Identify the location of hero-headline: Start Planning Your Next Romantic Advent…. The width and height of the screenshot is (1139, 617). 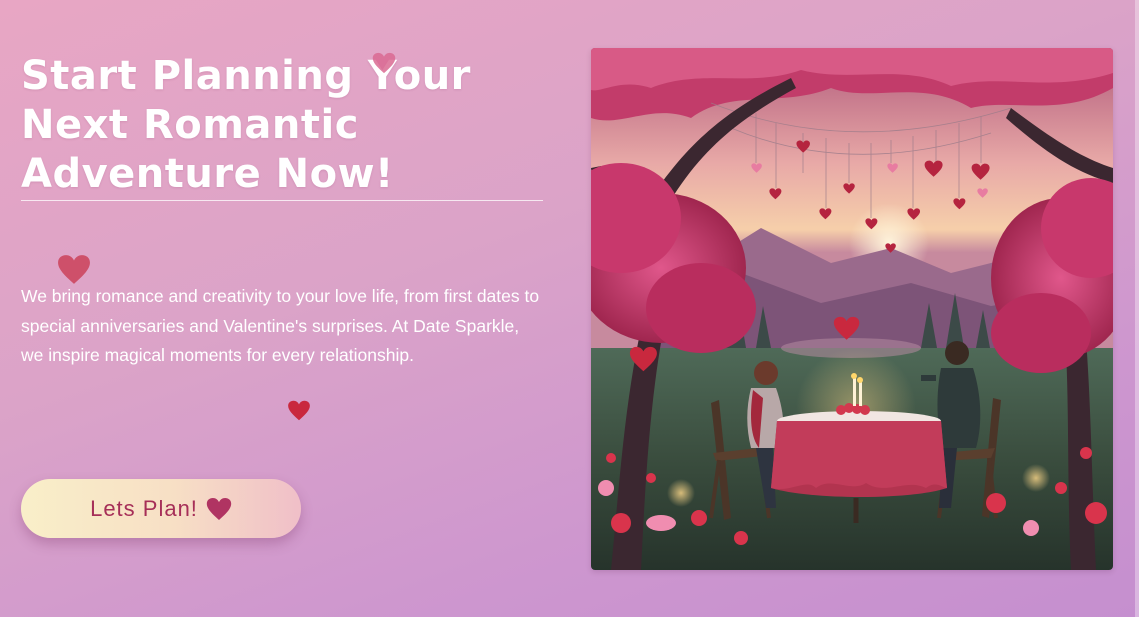
(246, 125).